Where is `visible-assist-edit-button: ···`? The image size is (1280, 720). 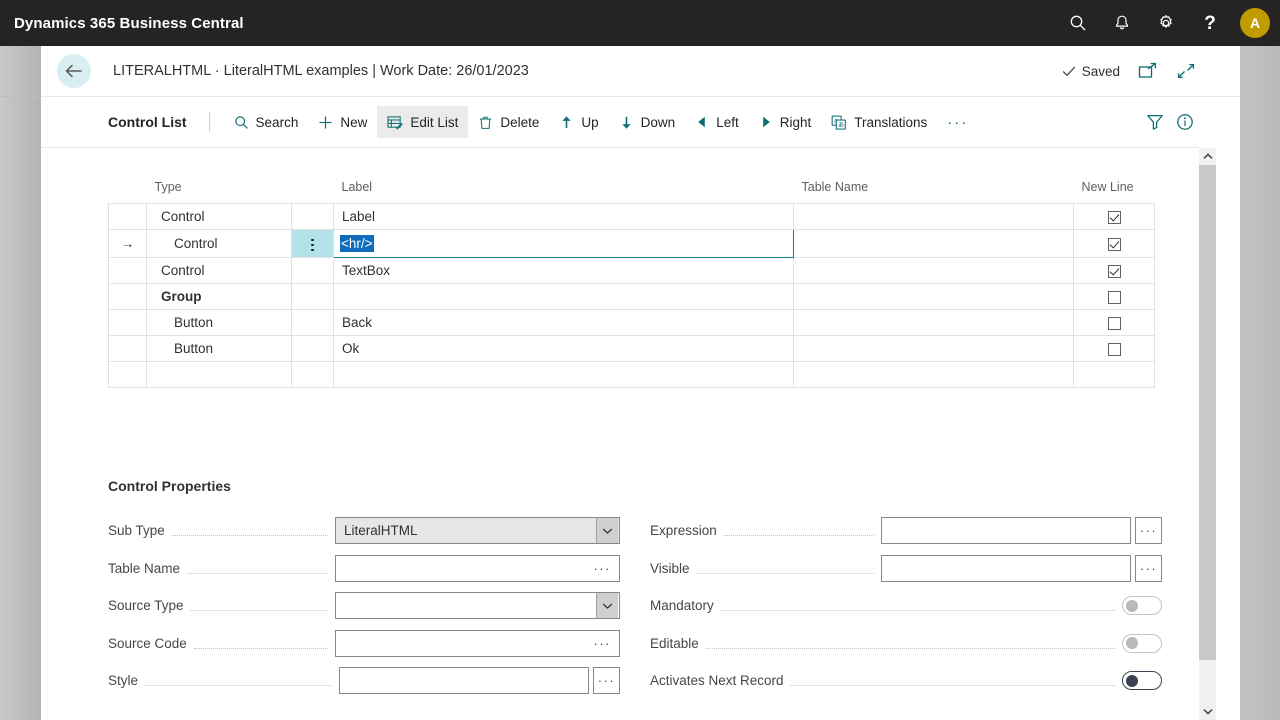
visible-assist-edit-button: ··· is located at coordinates (1148, 568).